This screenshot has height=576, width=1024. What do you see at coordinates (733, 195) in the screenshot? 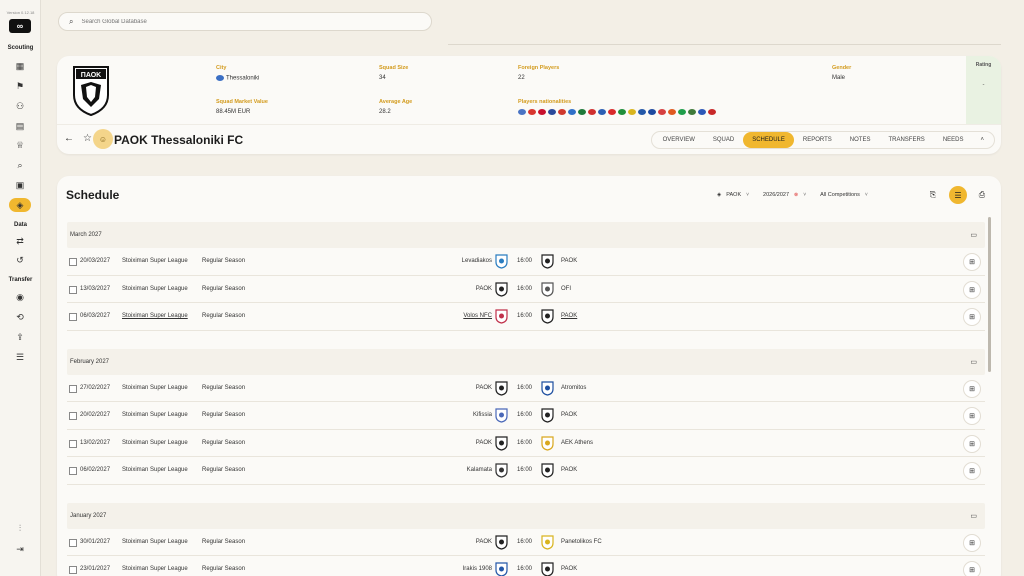
I see `team-filter: ◈ PAOK ˅` at bounding box center [733, 195].